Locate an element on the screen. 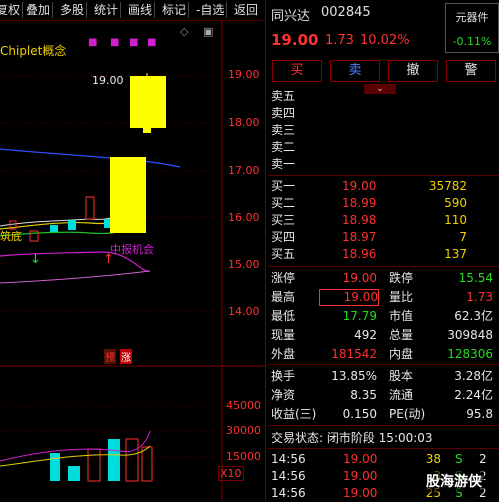 This screenshot has height=502, width=499. buy-level-label: 买一 is located at coordinates (283, 186).